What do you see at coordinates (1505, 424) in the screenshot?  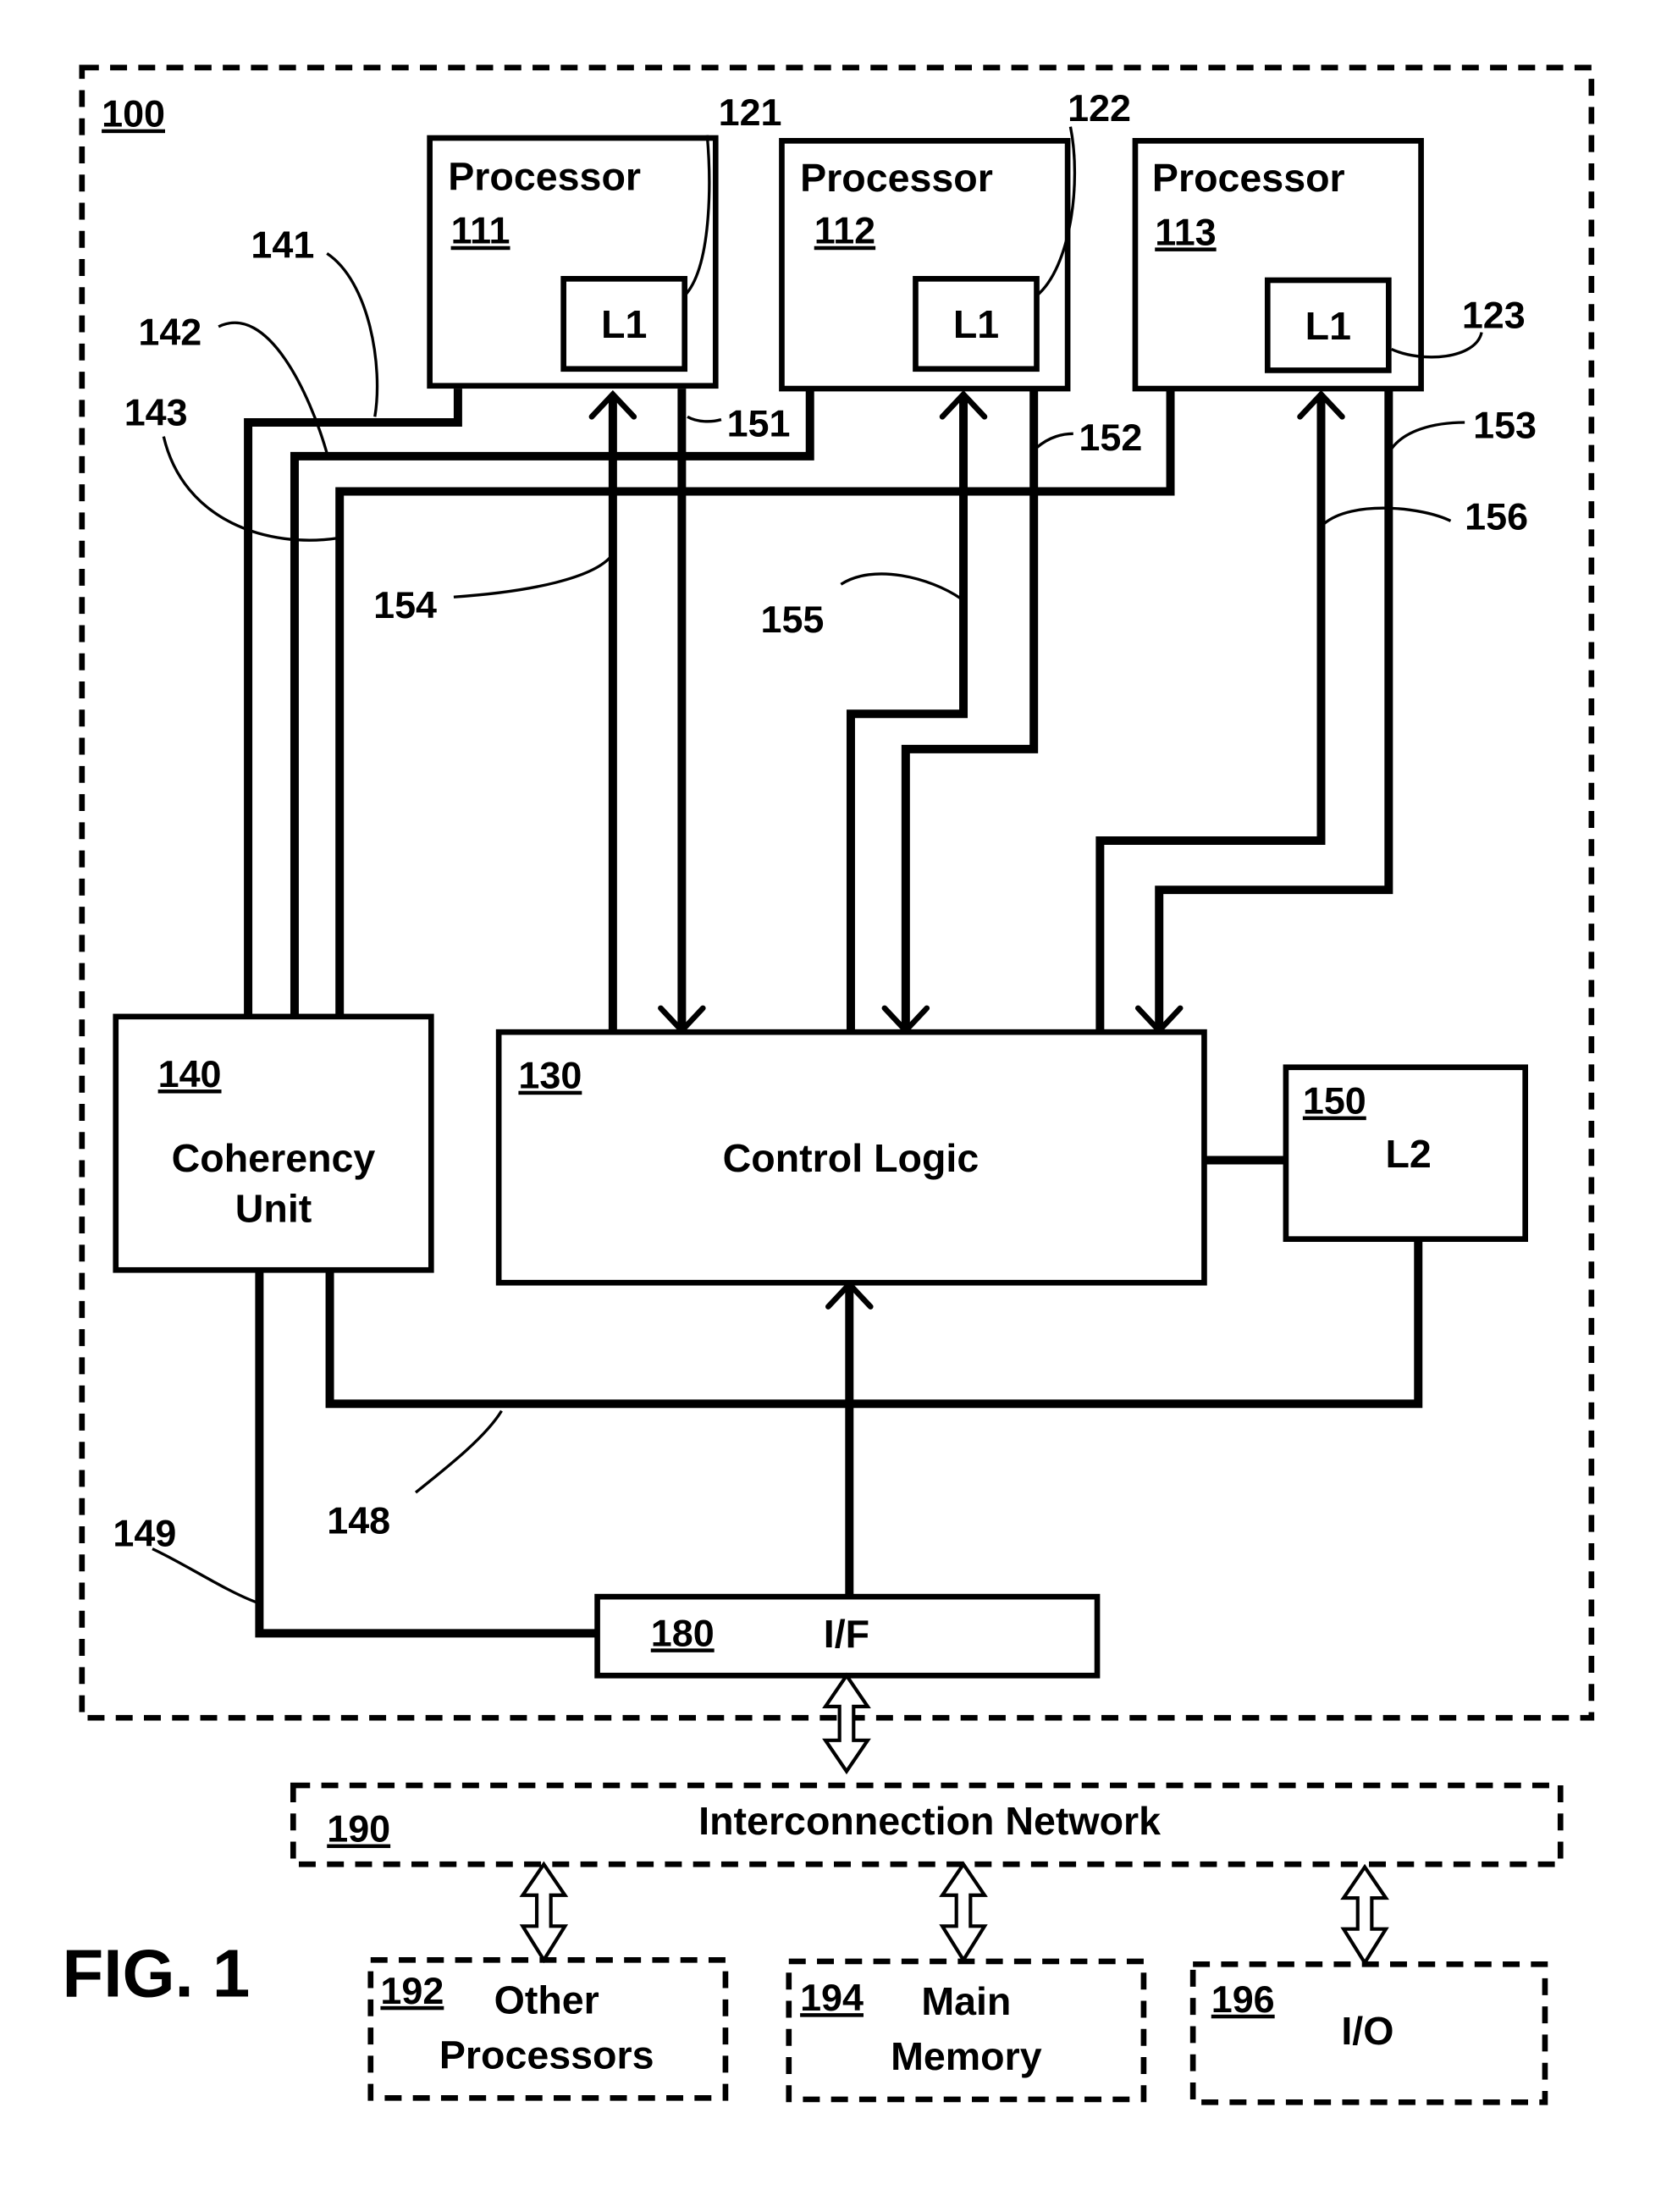 I see `ref-153: 153` at bounding box center [1505, 424].